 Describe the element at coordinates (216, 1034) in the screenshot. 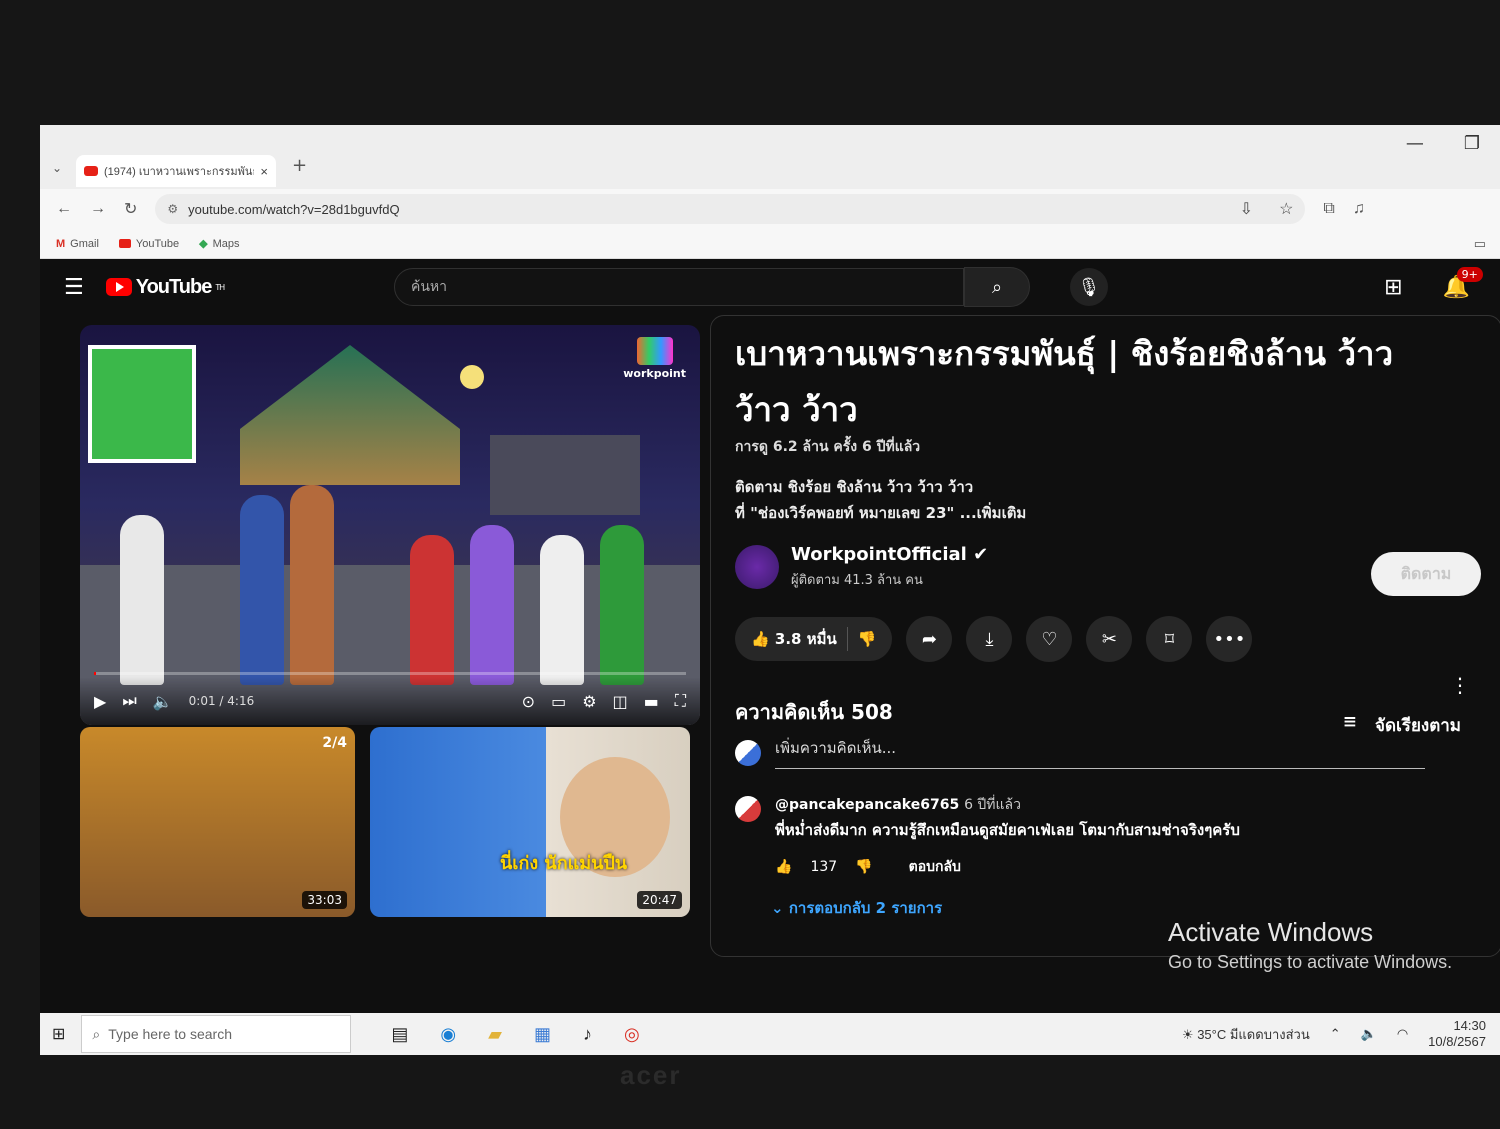

I see `taskbar-search: ⌕ Type here to search` at that location.